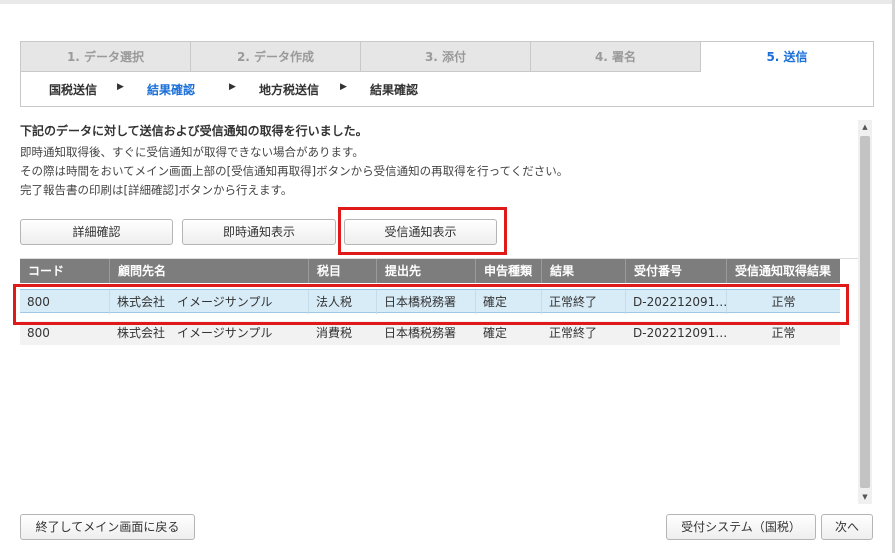  What do you see at coordinates (73, 90) in the screenshot?
I see `substep-national-tax-send: 国税送信` at bounding box center [73, 90].